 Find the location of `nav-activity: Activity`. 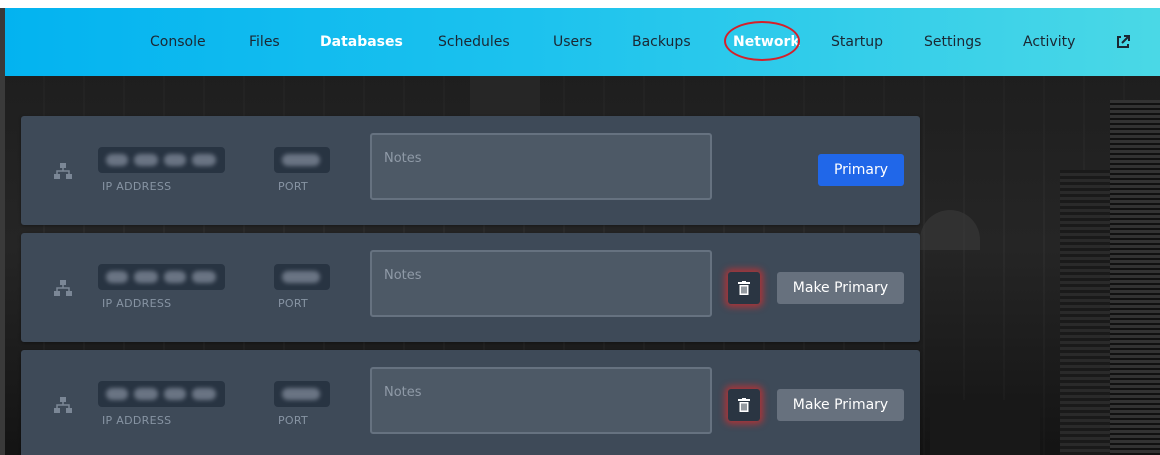

nav-activity: Activity is located at coordinates (1049, 42).